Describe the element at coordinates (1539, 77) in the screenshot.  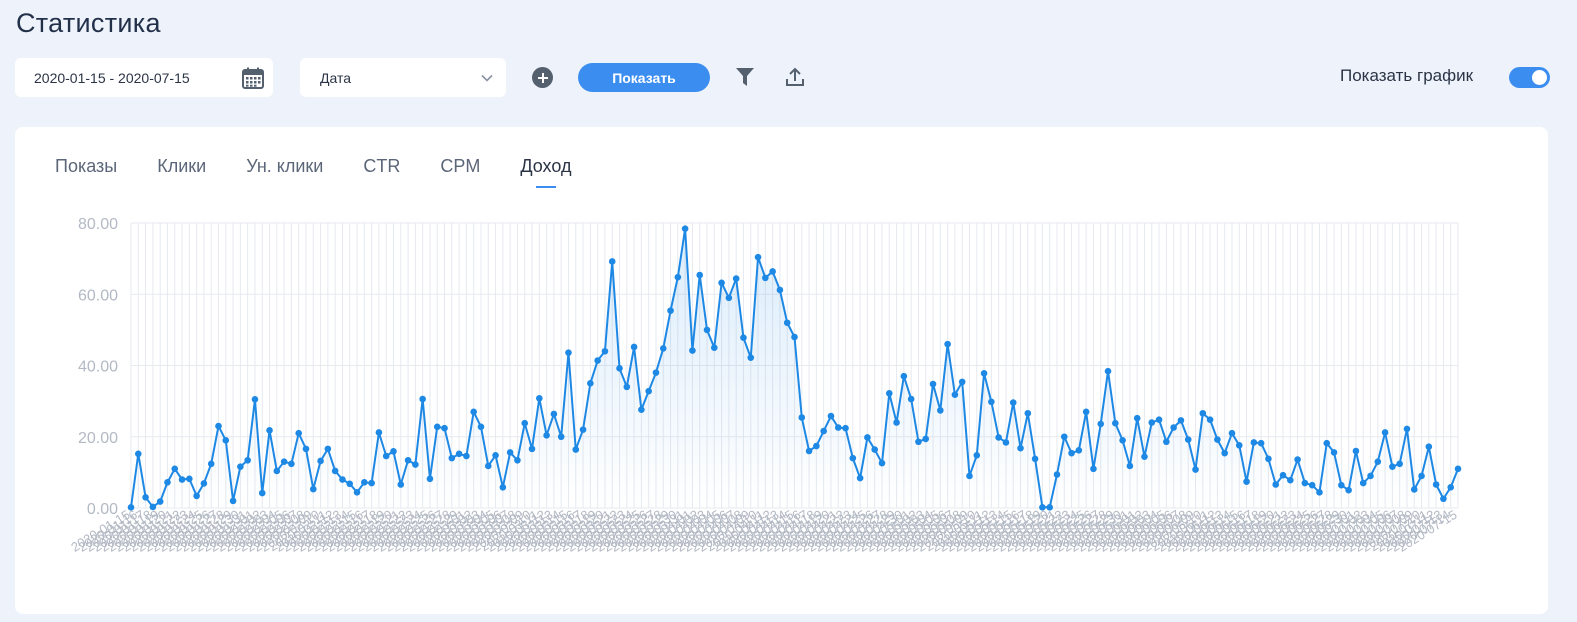
I see `toggle-knob` at that location.